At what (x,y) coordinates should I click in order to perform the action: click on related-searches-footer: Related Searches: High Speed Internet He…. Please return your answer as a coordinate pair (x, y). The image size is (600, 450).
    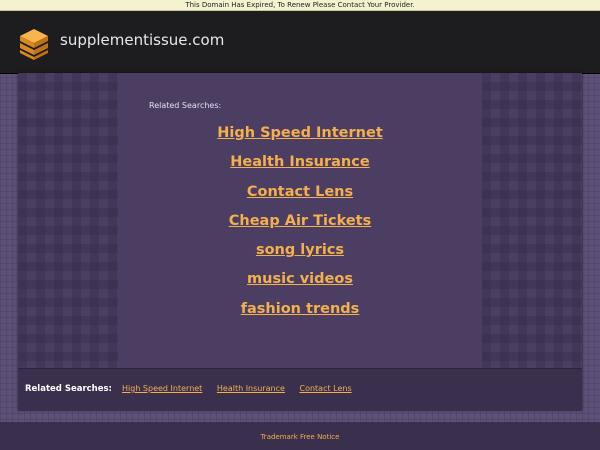
    Looking at the image, I should click on (300, 389).